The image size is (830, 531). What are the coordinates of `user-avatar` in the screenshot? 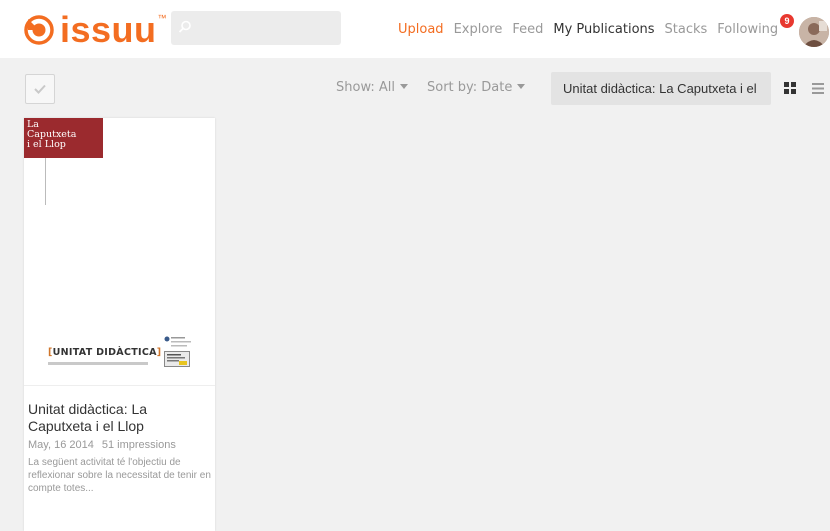 It's located at (814, 32).